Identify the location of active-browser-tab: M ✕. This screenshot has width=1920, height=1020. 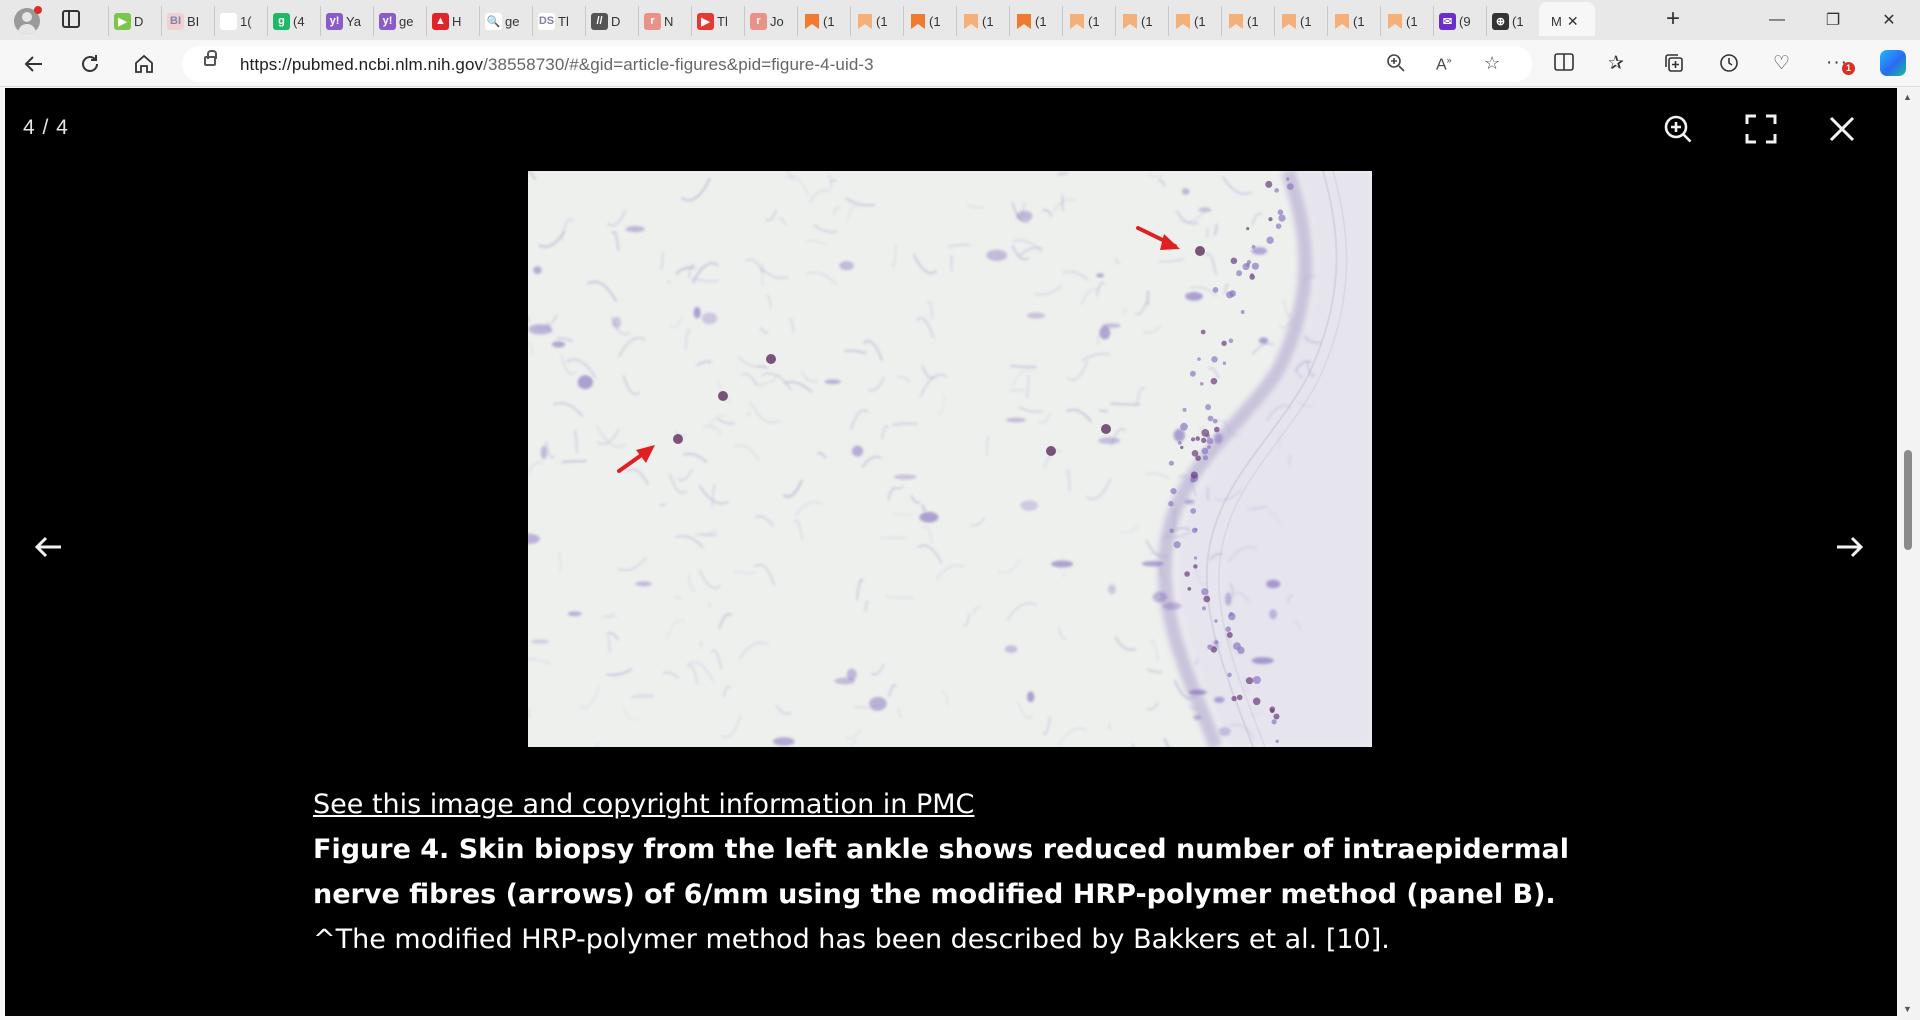
(1567, 19).